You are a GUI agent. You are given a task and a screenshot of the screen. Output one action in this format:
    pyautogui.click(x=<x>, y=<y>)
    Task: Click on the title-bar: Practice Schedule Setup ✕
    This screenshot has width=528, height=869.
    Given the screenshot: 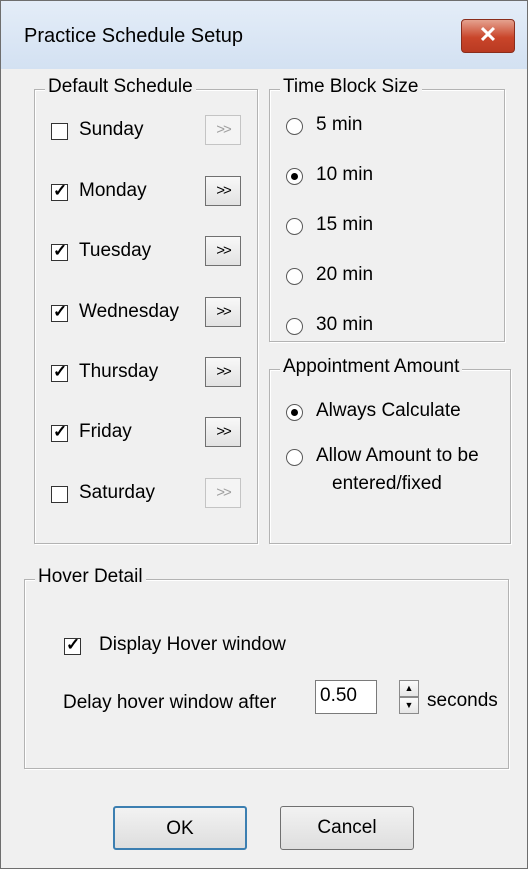 What is the action you would take?
    pyautogui.click(x=264, y=35)
    